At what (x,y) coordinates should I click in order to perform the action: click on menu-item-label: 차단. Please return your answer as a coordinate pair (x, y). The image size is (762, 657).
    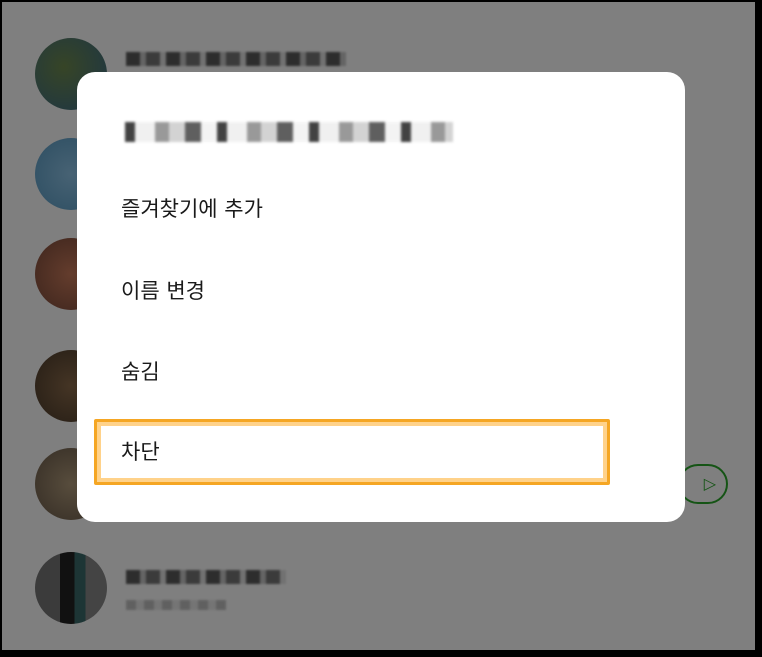
    Looking at the image, I should click on (140, 452).